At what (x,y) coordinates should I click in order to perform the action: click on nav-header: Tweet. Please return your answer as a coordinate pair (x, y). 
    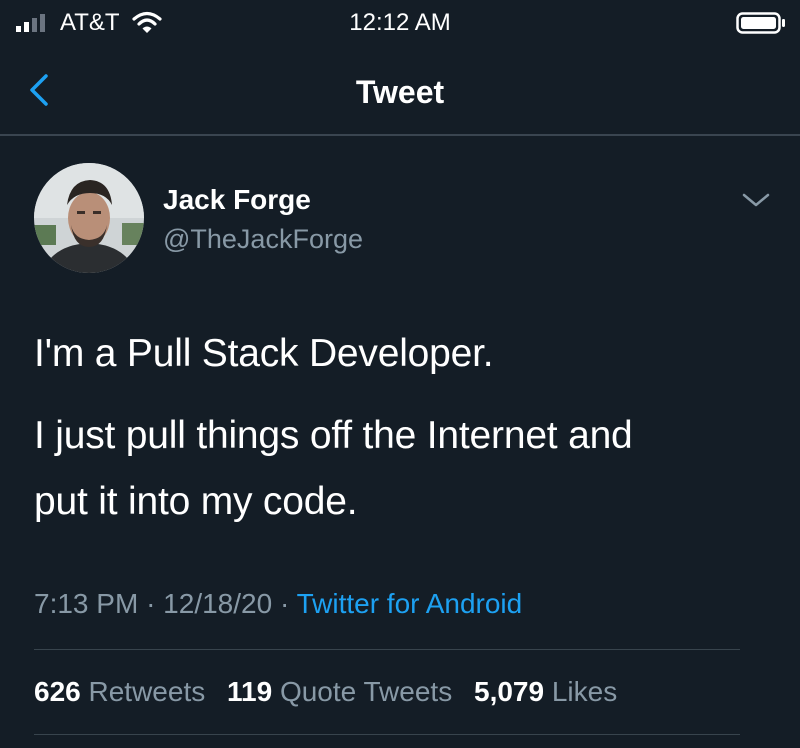
    Looking at the image, I should click on (400, 93).